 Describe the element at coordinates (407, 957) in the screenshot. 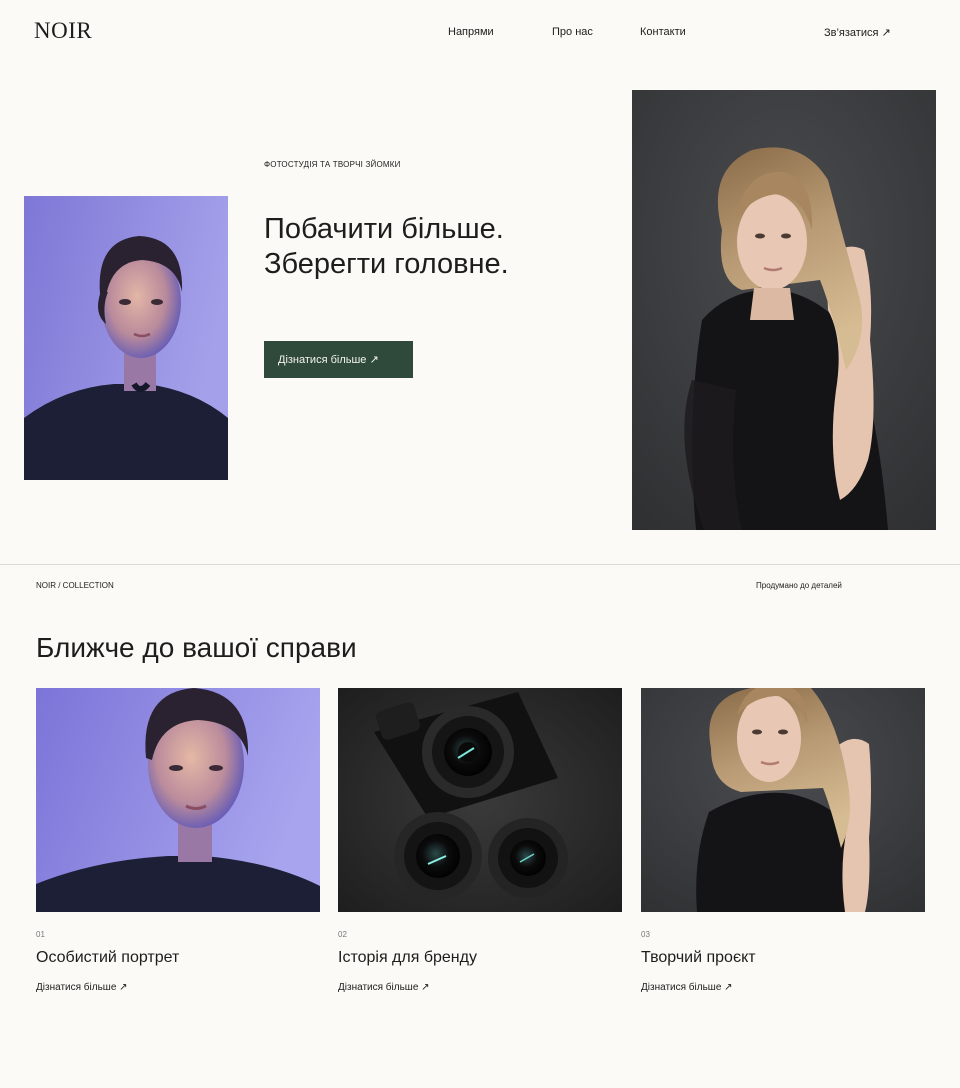

I see `card-title: Історія для бренду` at that location.